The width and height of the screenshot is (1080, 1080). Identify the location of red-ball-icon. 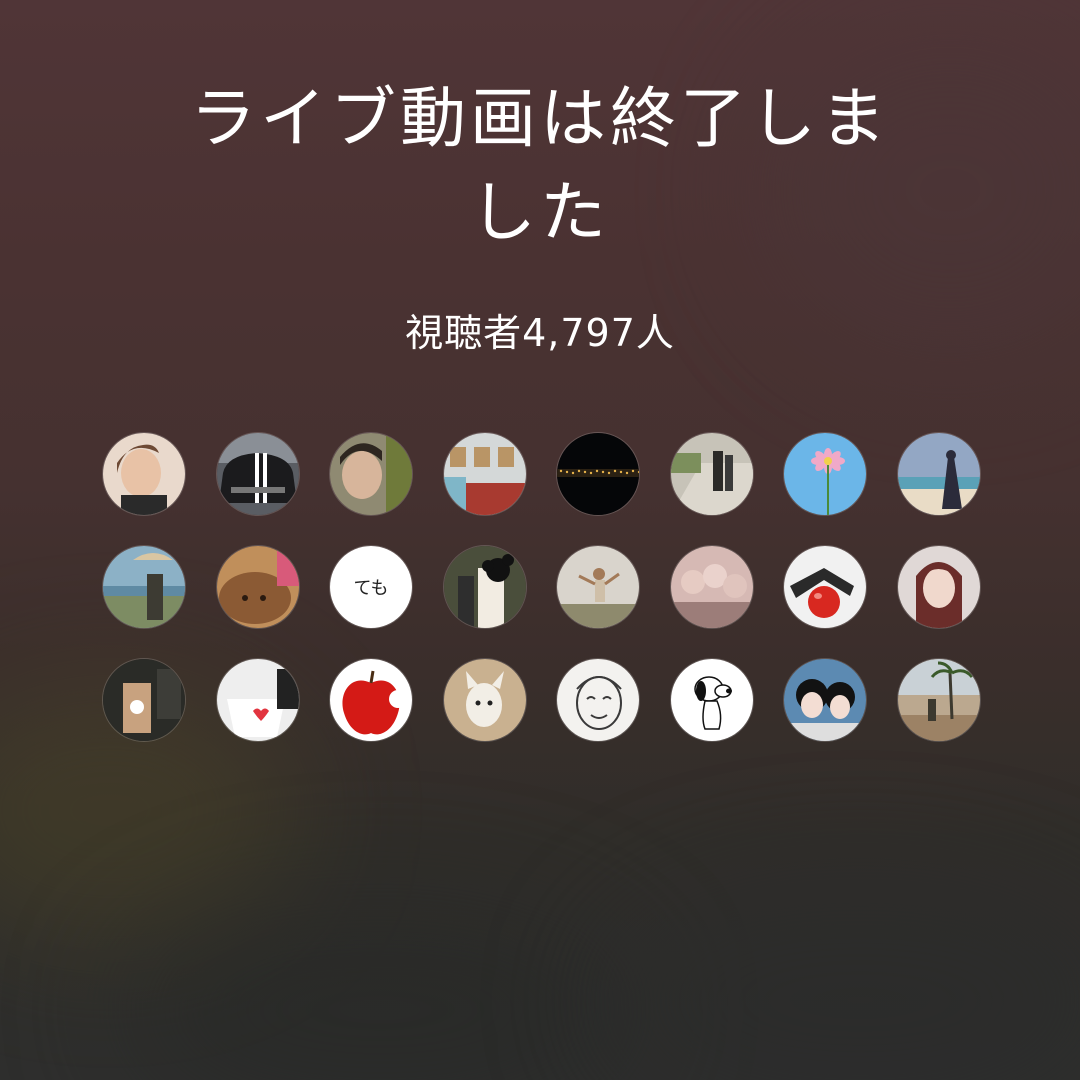
(825, 587).